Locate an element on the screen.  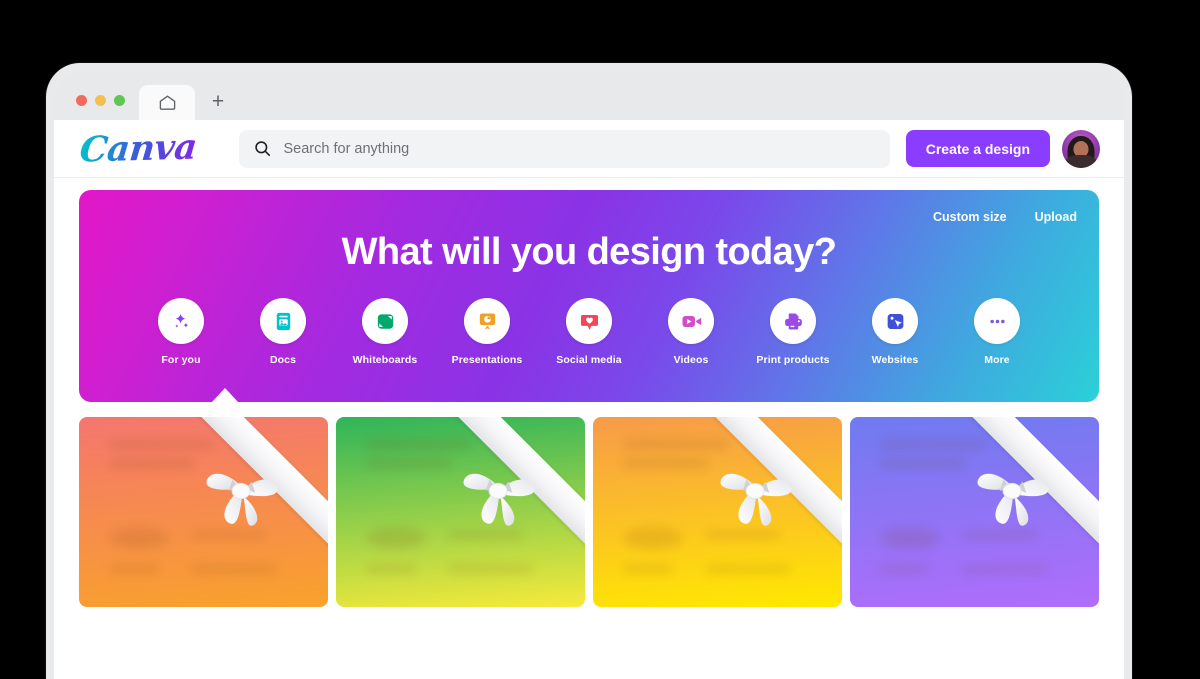
ellipsis-icon-circle is located at coordinates (997, 321).